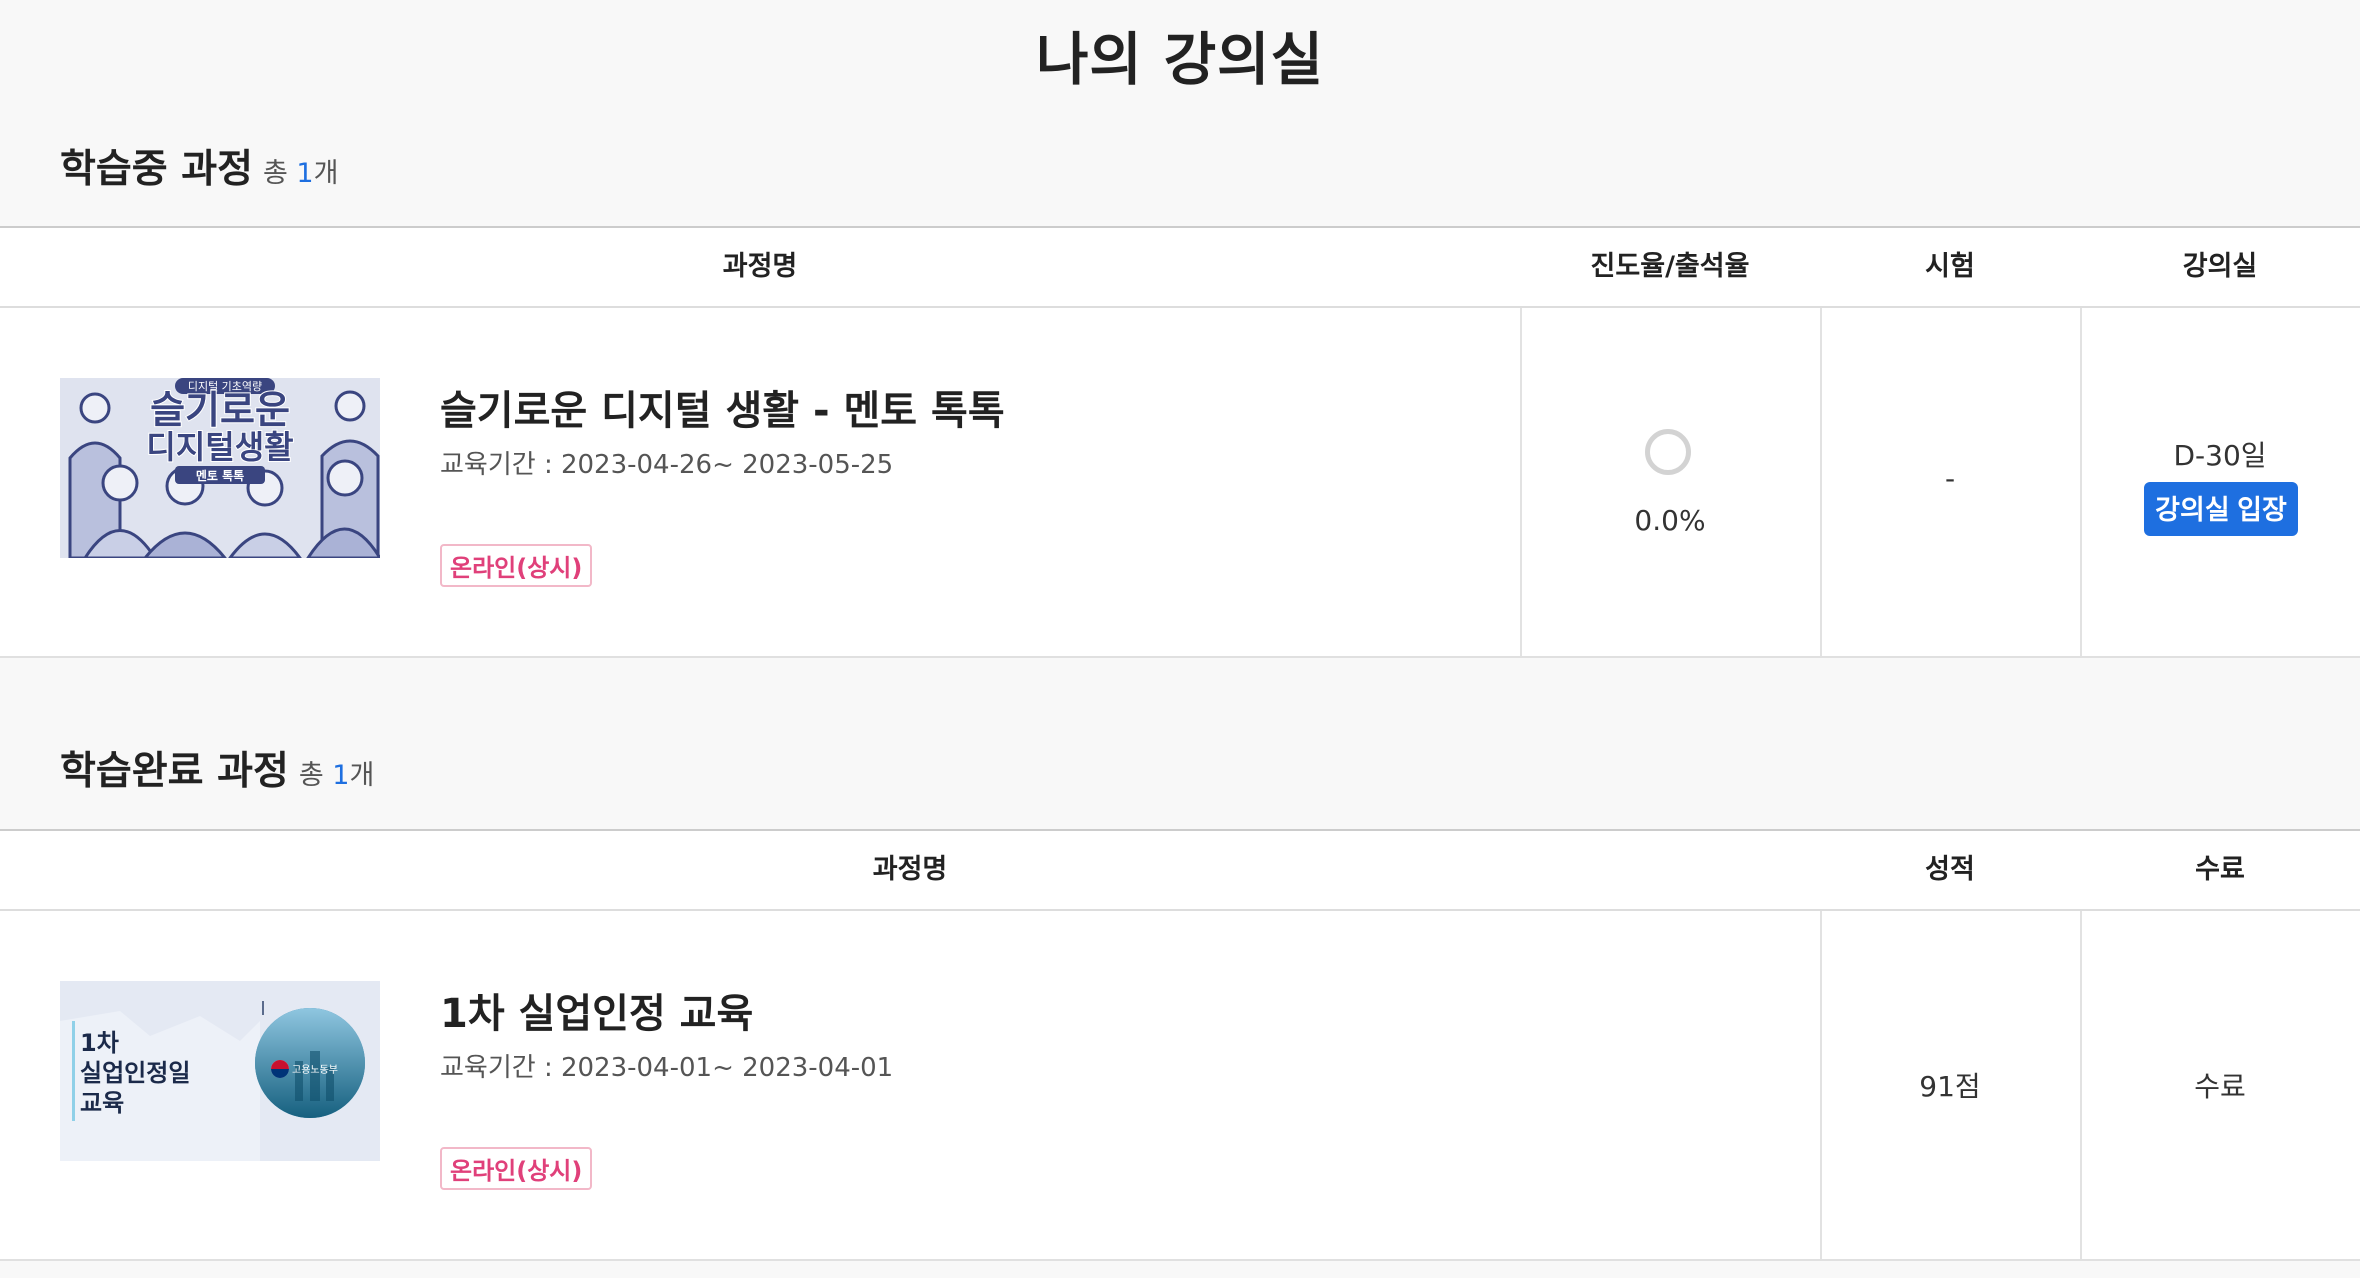 The height and width of the screenshot is (1278, 2360). I want to click on course-title: 슬기로운 디지털 생활 - 멘토 톡톡, so click(722, 407).